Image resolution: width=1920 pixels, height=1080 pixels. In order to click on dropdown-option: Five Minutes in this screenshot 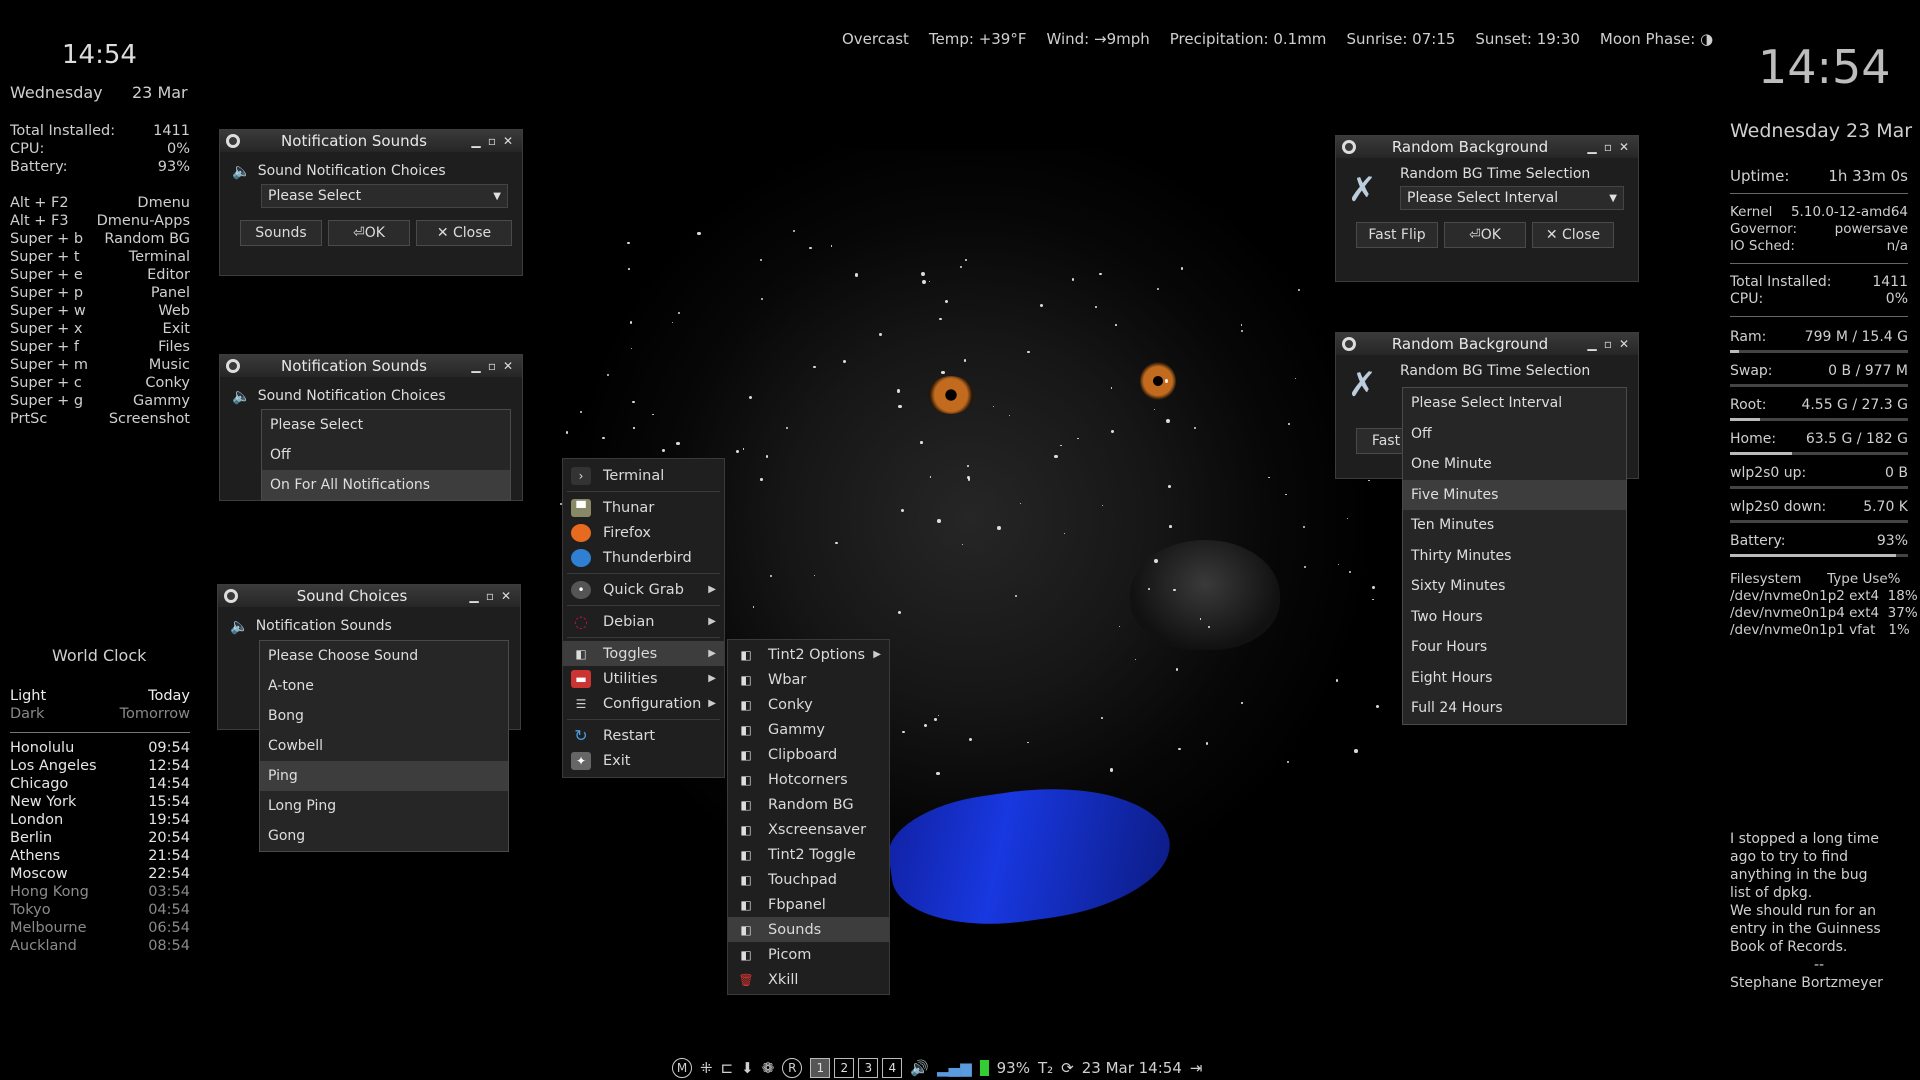, I will do `click(1514, 494)`.